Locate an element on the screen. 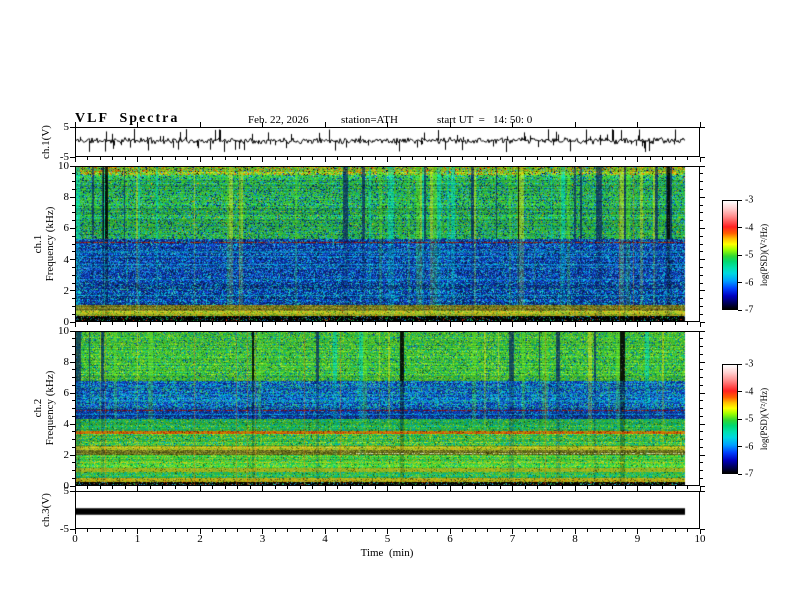 The height and width of the screenshot is (612, 792). colorbar-ch1-label: log(PSD)(V²/Hz) is located at coordinates (764, 255).